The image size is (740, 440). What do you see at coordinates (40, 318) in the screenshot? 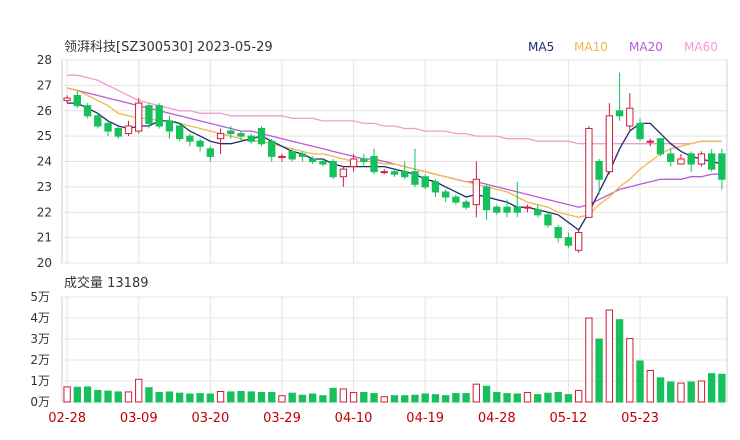
I see `volume-tick-label: 4万` at bounding box center [40, 318].